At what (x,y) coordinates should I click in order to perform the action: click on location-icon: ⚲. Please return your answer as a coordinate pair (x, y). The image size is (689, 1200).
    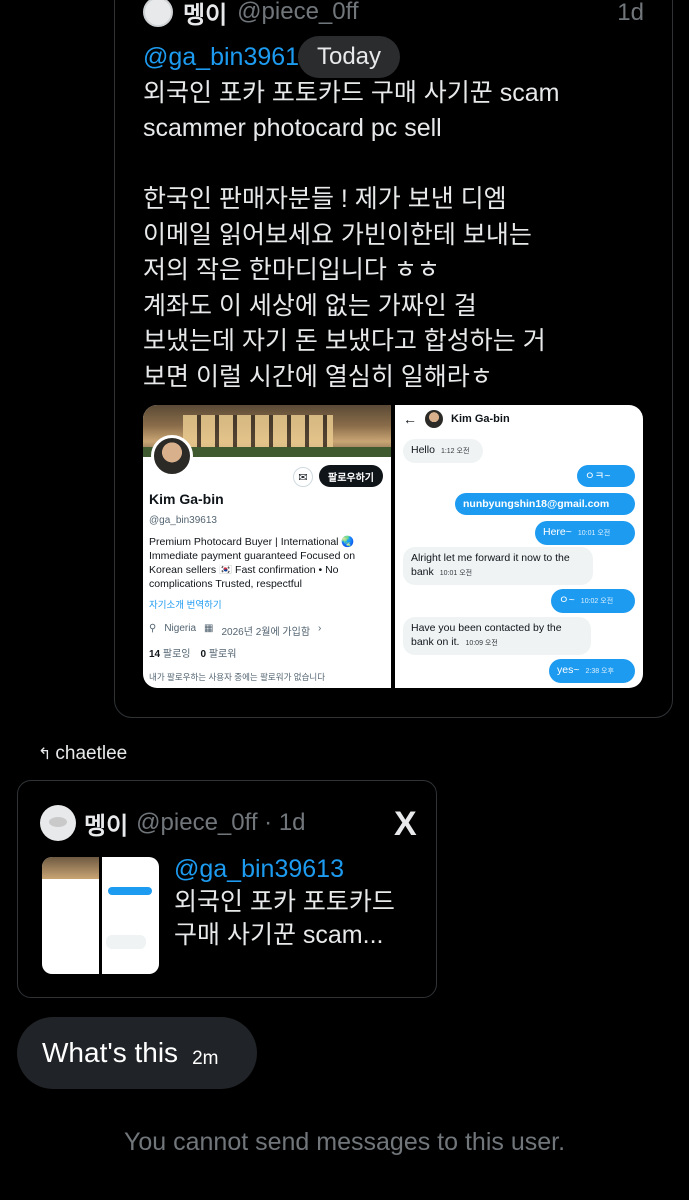
    Looking at the image, I should click on (153, 628).